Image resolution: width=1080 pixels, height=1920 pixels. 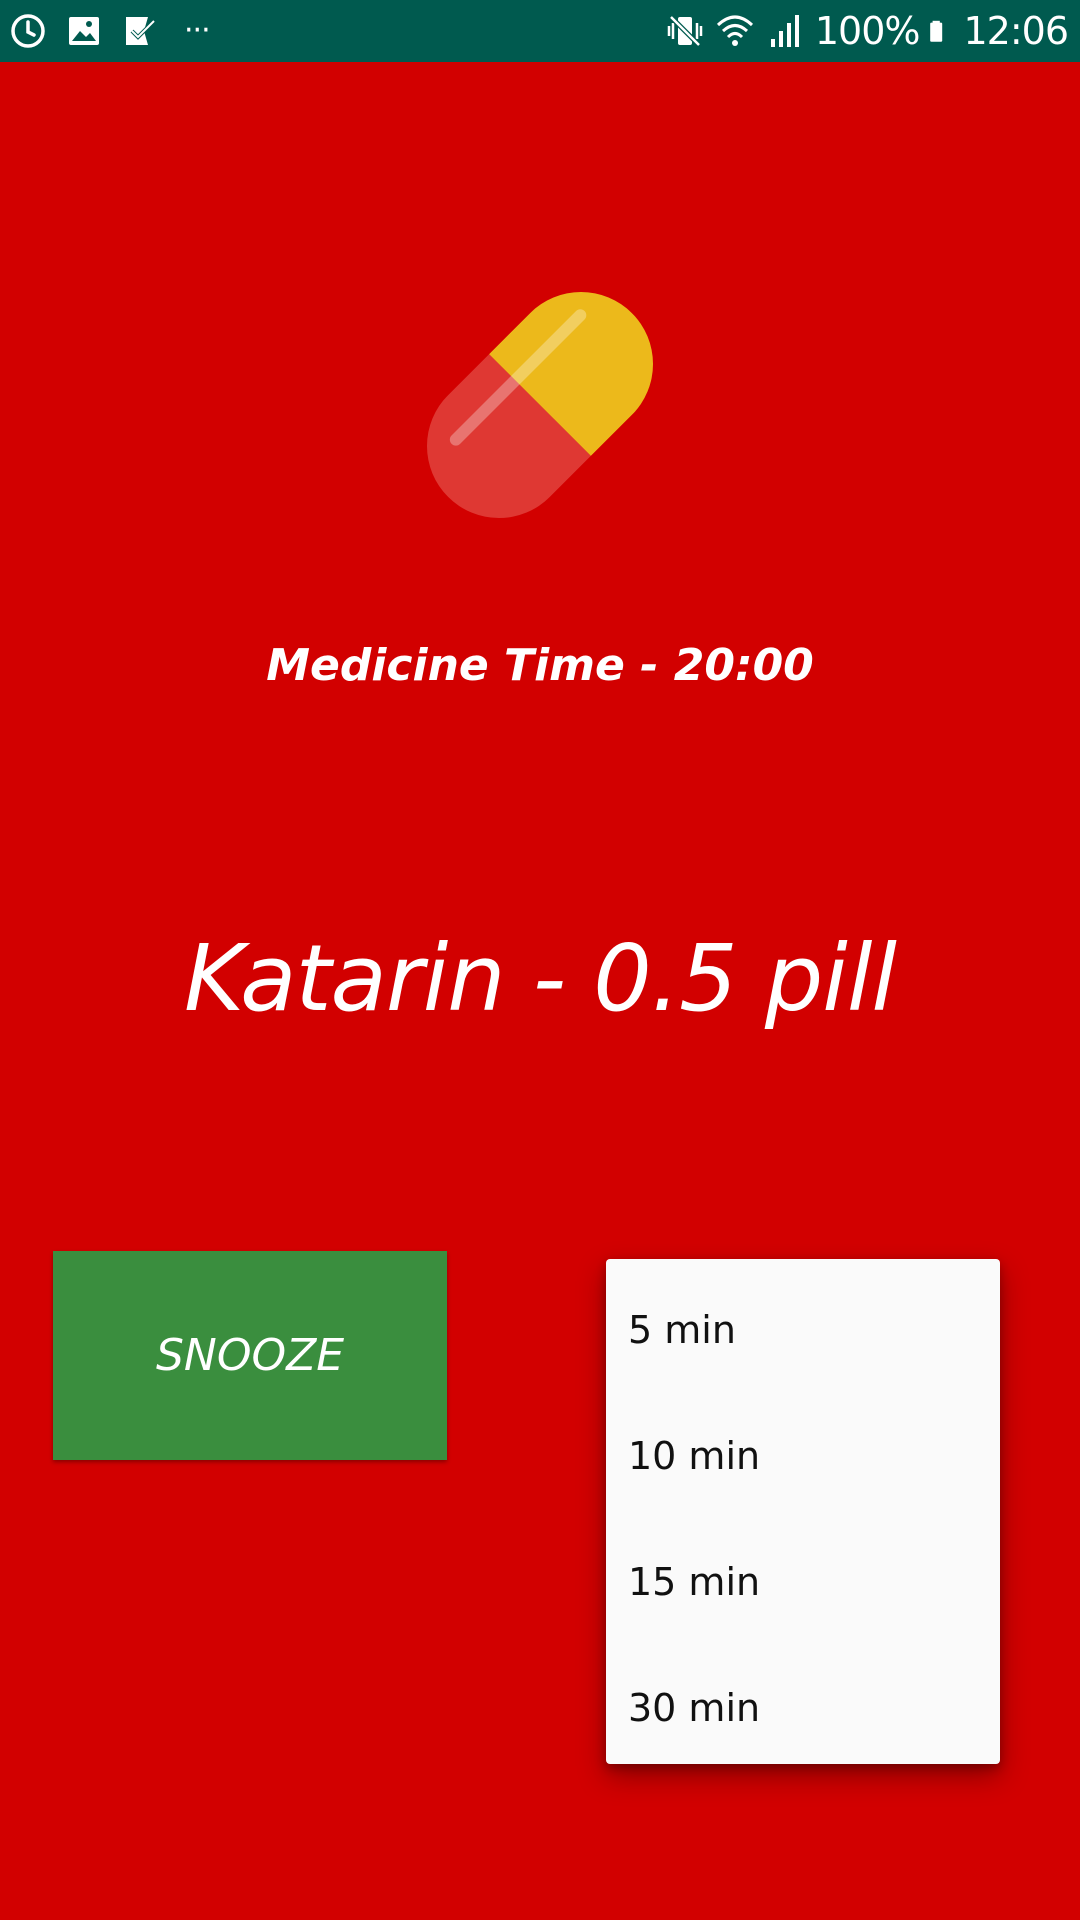 What do you see at coordinates (803, 1456) in the screenshot?
I see `snooze-option-10-min: 10 min` at bounding box center [803, 1456].